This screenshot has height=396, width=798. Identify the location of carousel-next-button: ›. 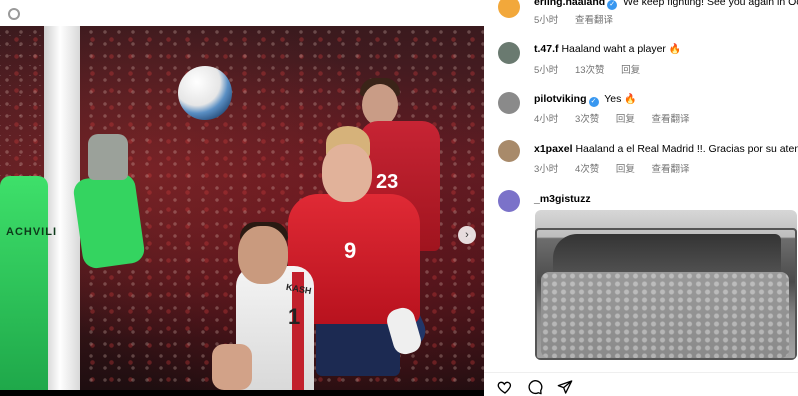
(467, 235).